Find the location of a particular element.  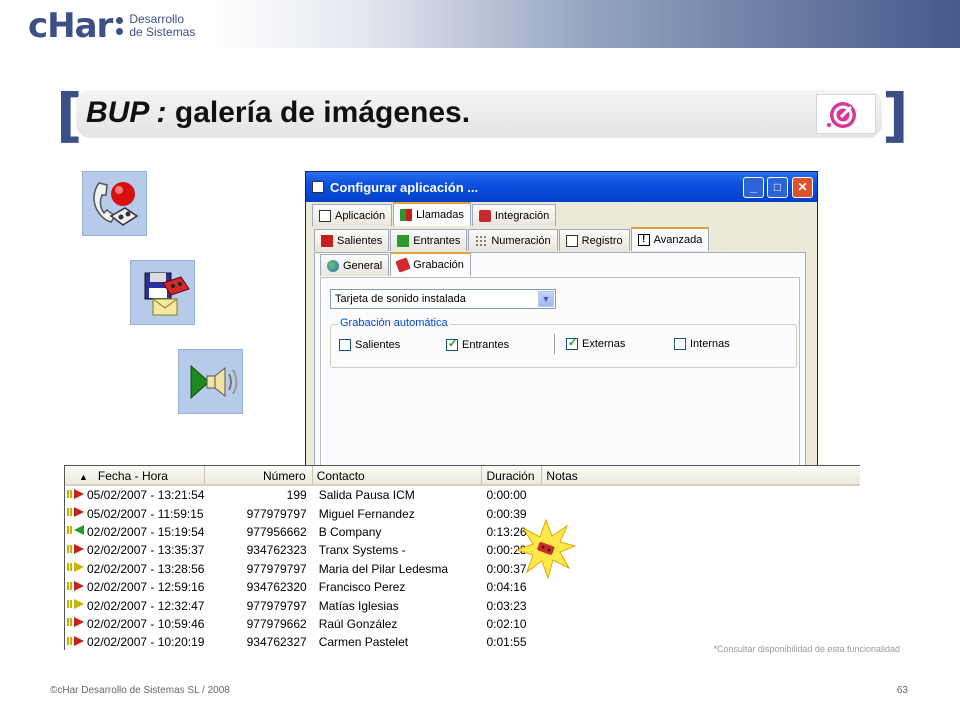

page-number: 63 is located at coordinates (902, 690).